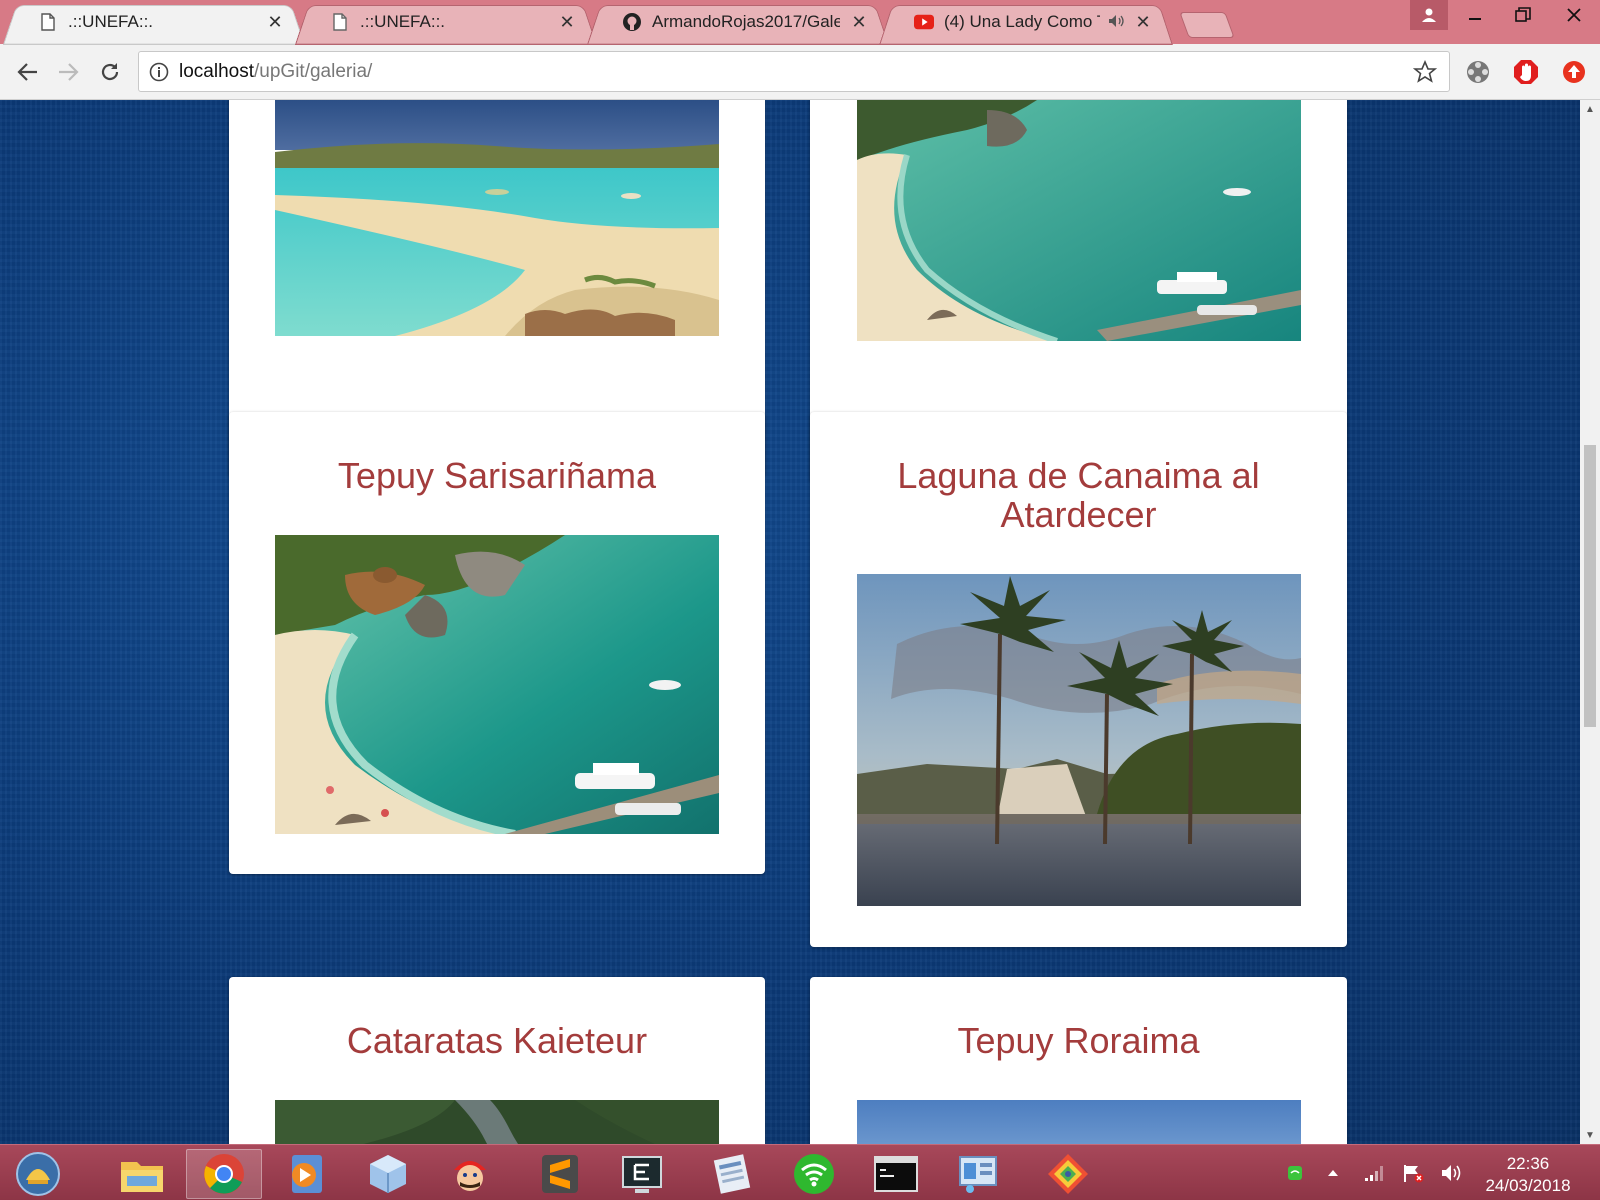  Describe the element at coordinates (1590, 1135) in the screenshot. I see `scroll-down-icon: ▼` at that location.